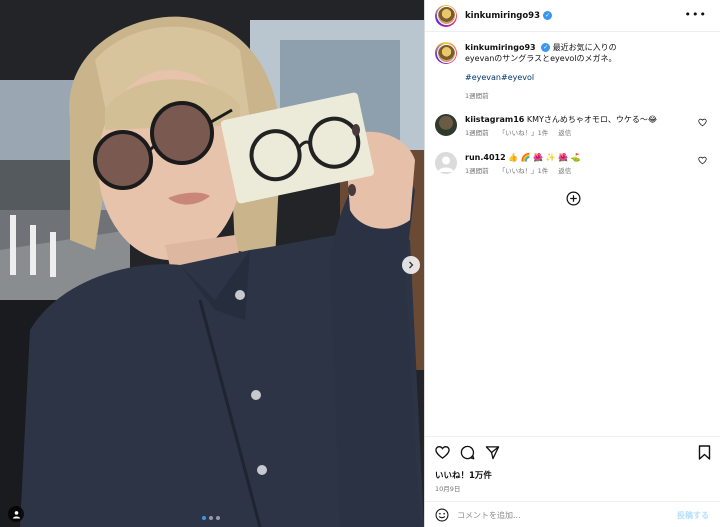 This screenshot has width=720, height=527. I want to click on comment-item: run.4012 👍 🌈 🌺 ✨ 🌺 ⛳ 1週間前 「いいね！」1件 返信, so click(573, 164).